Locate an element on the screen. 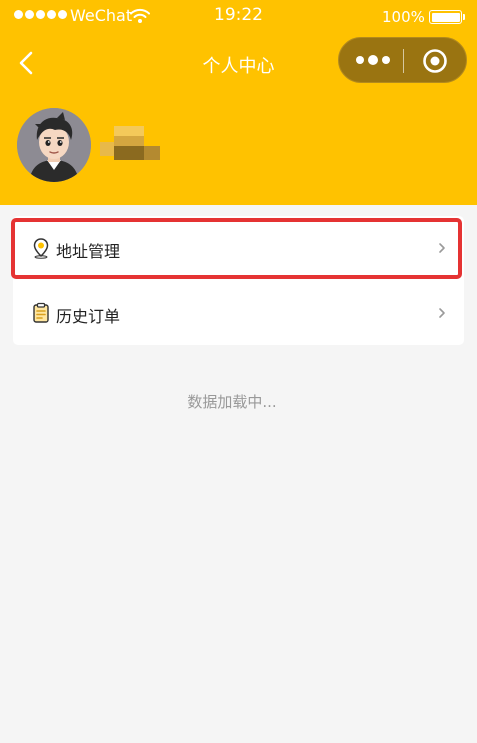  menu-item-address: 地址管理 is located at coordinates (238, 248).